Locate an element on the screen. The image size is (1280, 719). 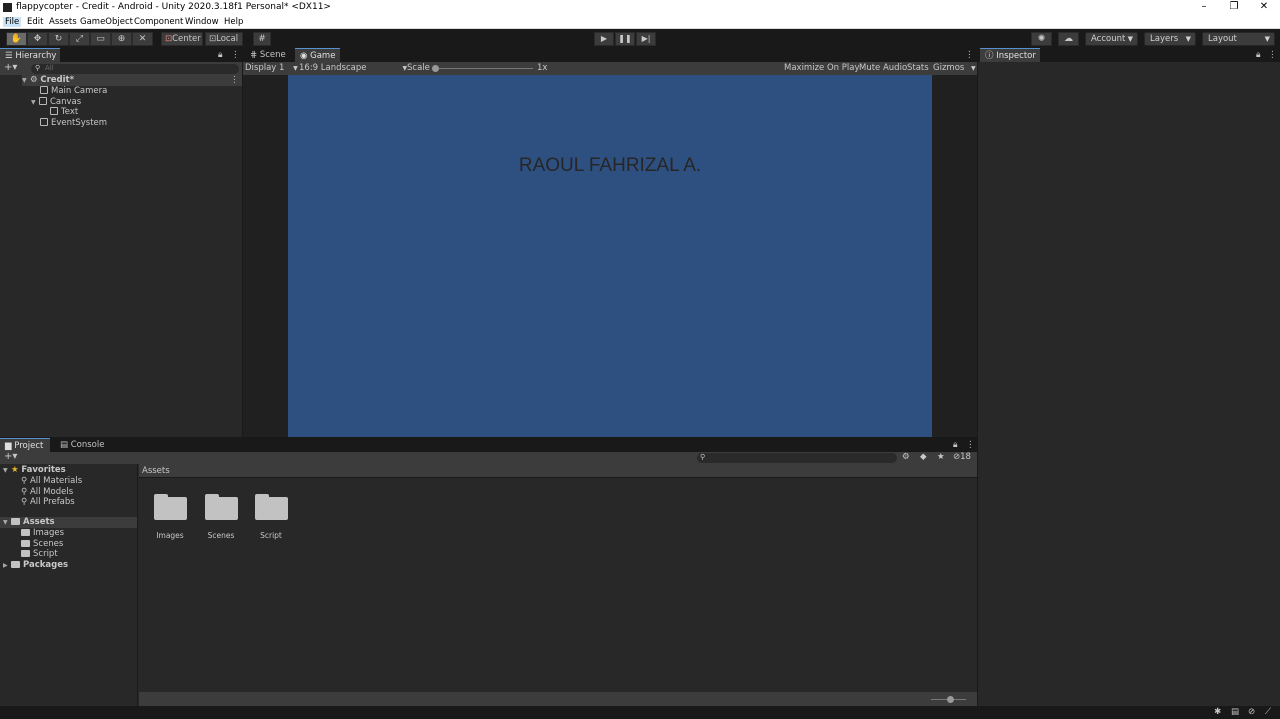
tab-console: ▤ Console is located at coordinates (81, 445).